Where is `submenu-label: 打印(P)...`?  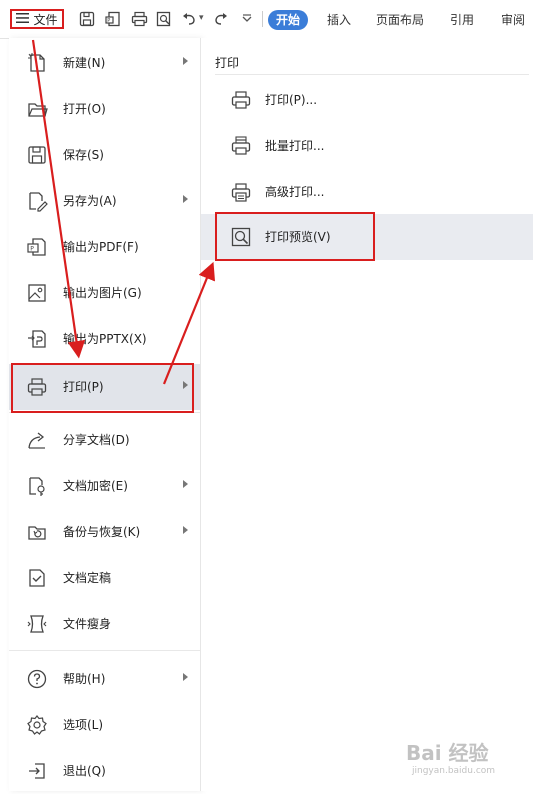 submenu-label: 打印(P)... is located at coordinates (291, 100).